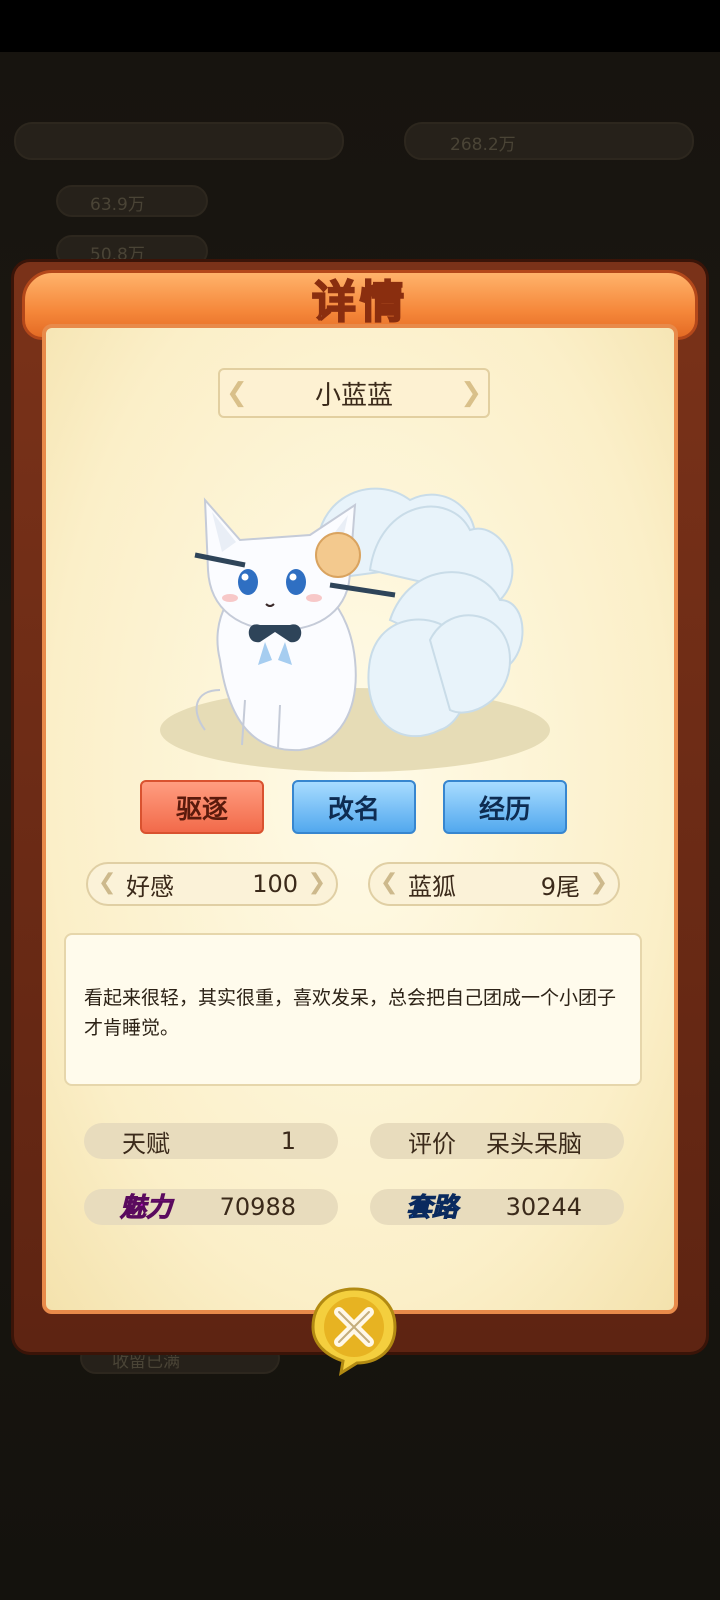 Image resolution: width=720 pixels, height=1600 pixels. I want to click on bg-top-bar, so click(179, 141).